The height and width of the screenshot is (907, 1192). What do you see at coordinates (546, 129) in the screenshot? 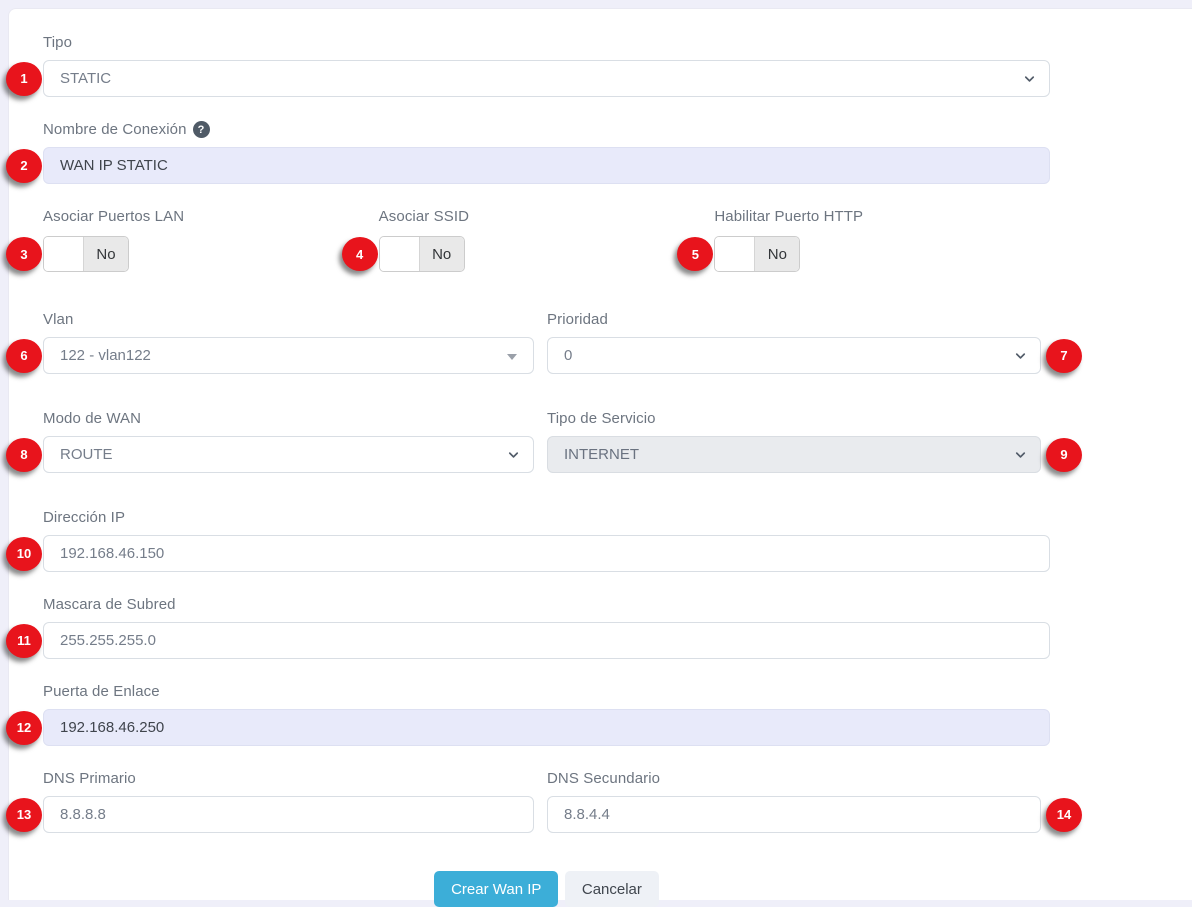
I see `nombre-conexion-label: Nombre de Conexión ?` at bounding box center [546, 129].